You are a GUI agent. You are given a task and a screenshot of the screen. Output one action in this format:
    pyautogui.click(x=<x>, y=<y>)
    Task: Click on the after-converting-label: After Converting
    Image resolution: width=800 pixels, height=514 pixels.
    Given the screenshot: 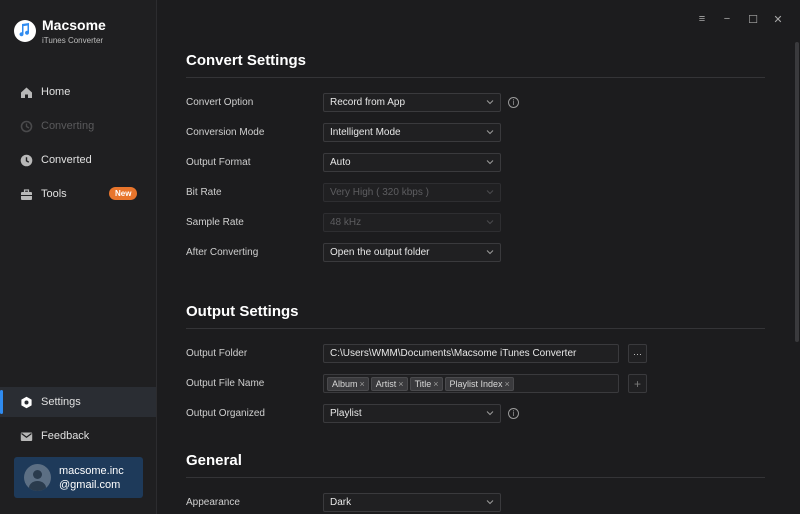 What is the action you would take?
    pyautogui.click(x=222, y=252)
    